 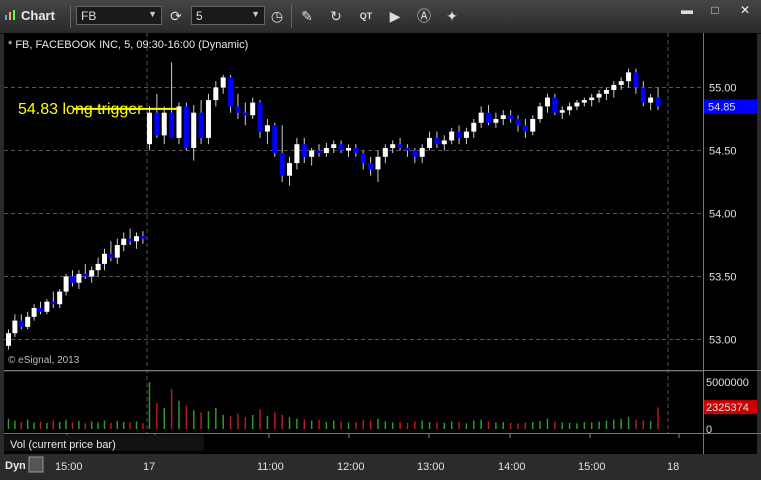 What do you see at coordinates (723, 341) in the screenshot?
I see `price-tick-label: 53.00` at bounding box center [723, 341].